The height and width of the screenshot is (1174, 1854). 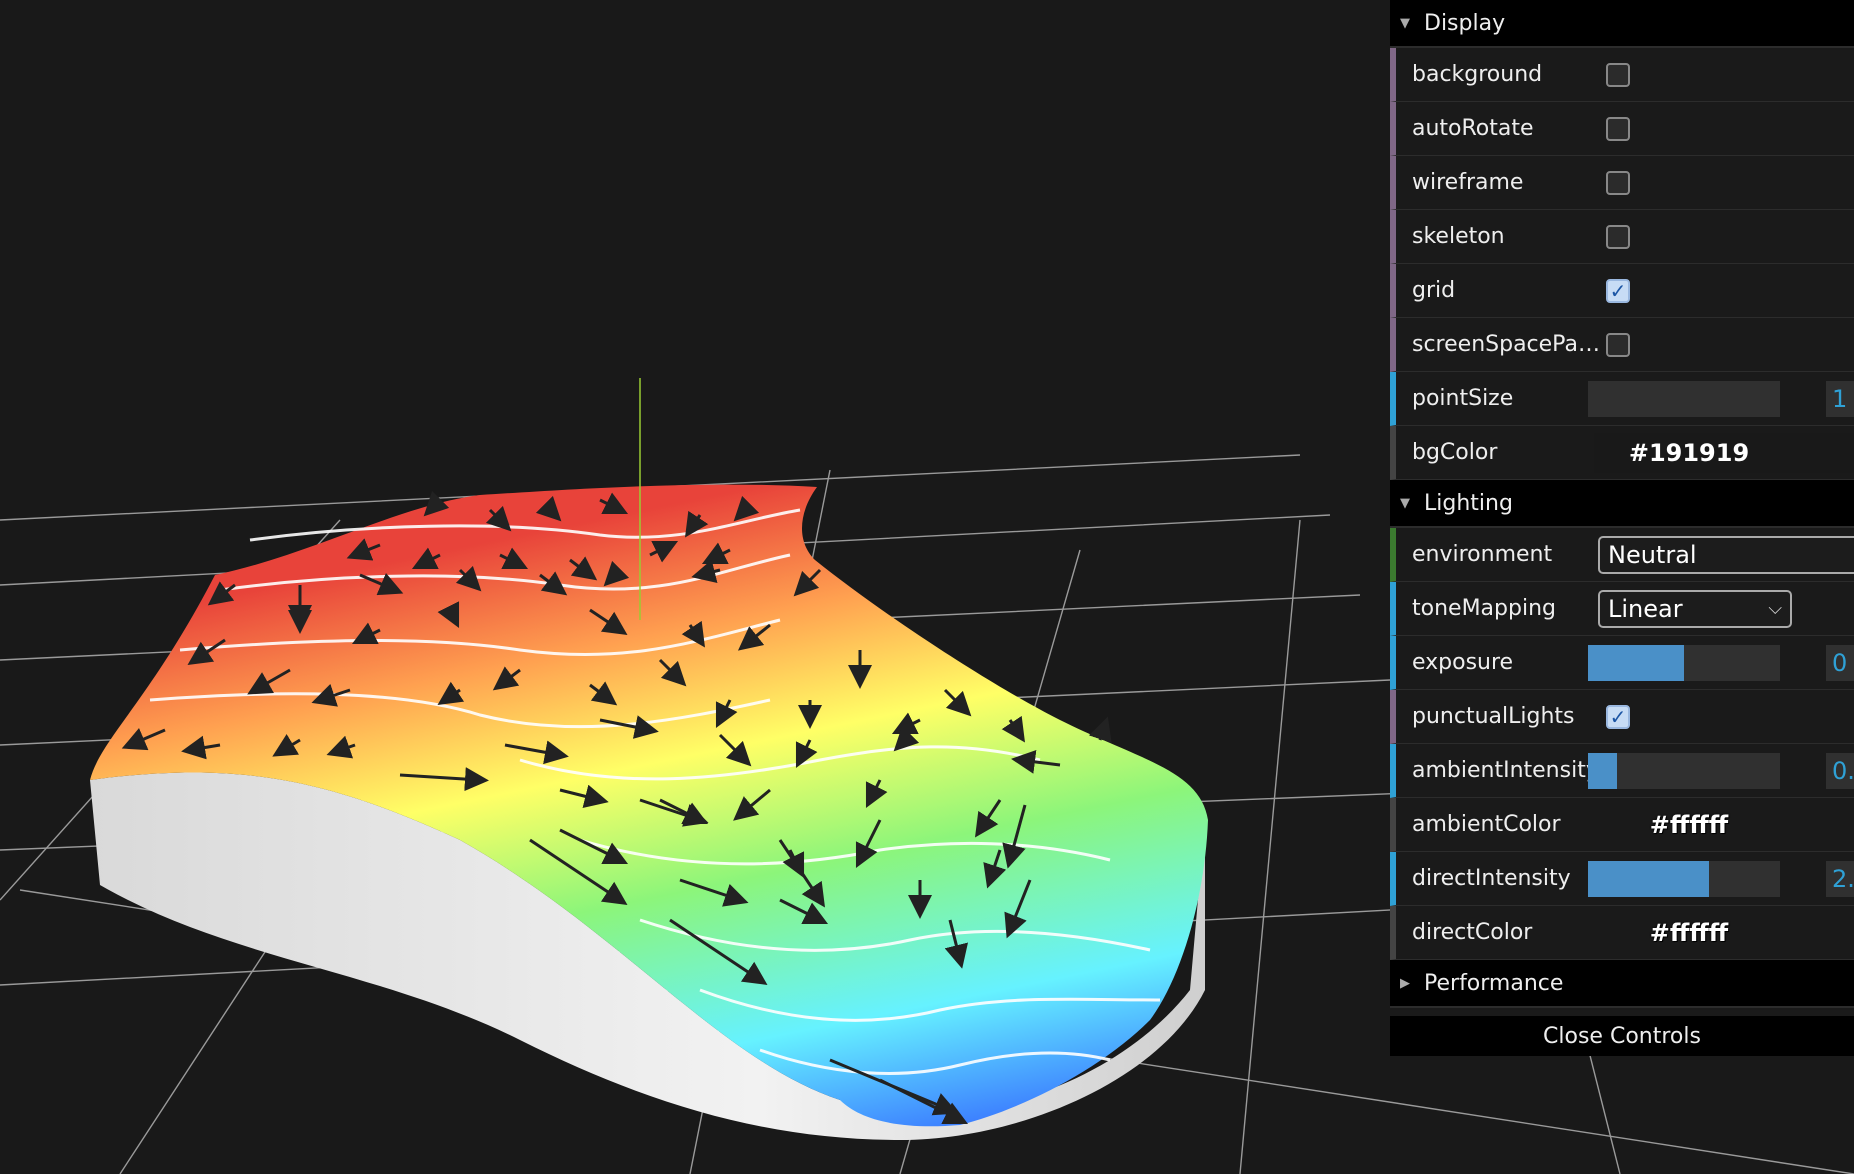 I want to click on row-exposure: exposure 0, so click(x=1622, y=663).